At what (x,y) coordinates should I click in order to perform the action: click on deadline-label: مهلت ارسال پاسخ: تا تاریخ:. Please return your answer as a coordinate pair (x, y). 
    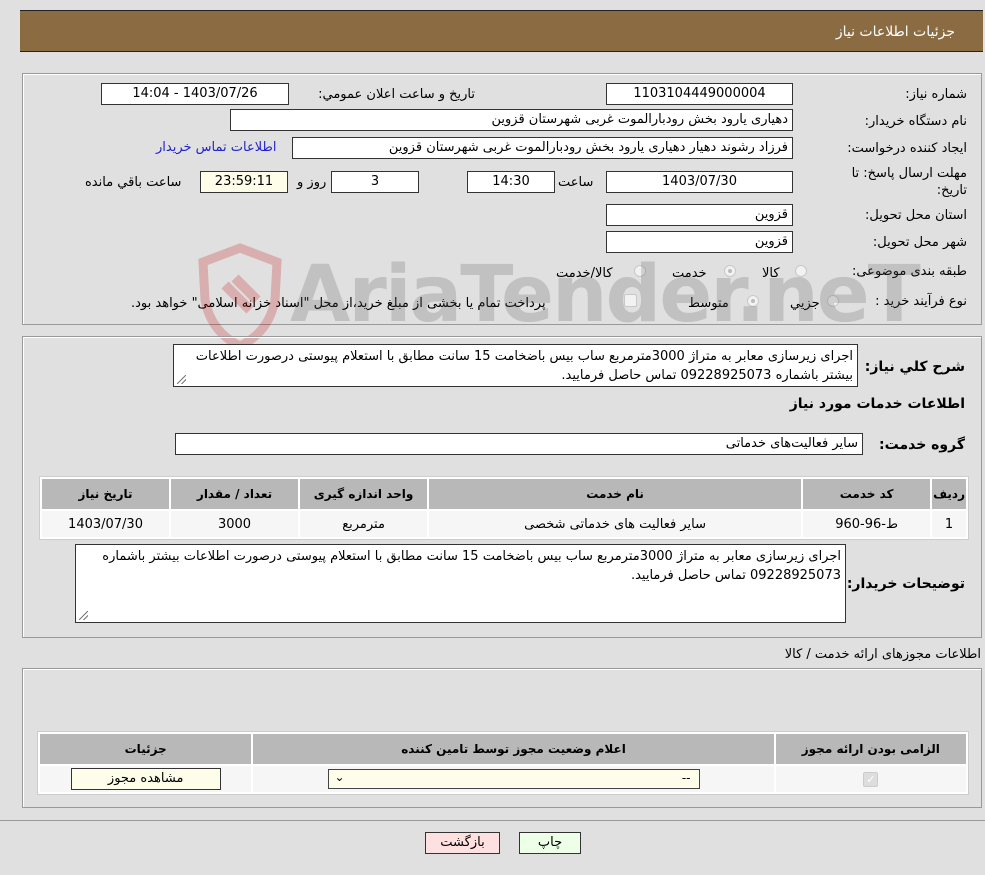
    Looking at the image, I should click on (909, 182).